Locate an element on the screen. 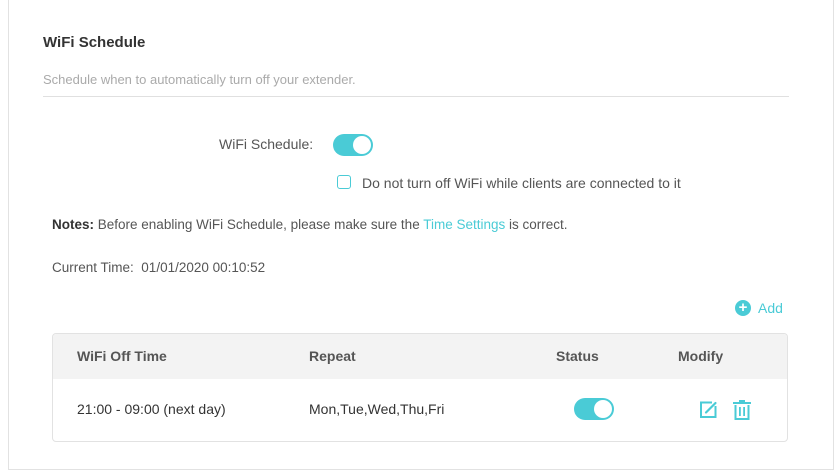 The image size is (835, 471). edit-icon is located at coordinates (708, 412).